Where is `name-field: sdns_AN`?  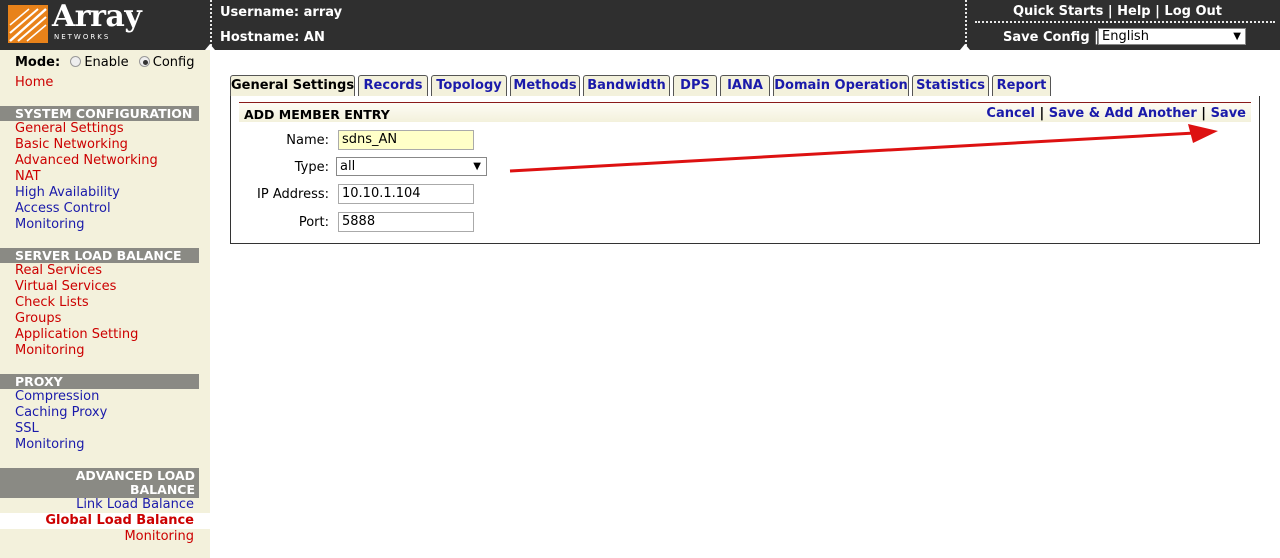 name-field: sdns_AN is located at coordinates (406, 140).